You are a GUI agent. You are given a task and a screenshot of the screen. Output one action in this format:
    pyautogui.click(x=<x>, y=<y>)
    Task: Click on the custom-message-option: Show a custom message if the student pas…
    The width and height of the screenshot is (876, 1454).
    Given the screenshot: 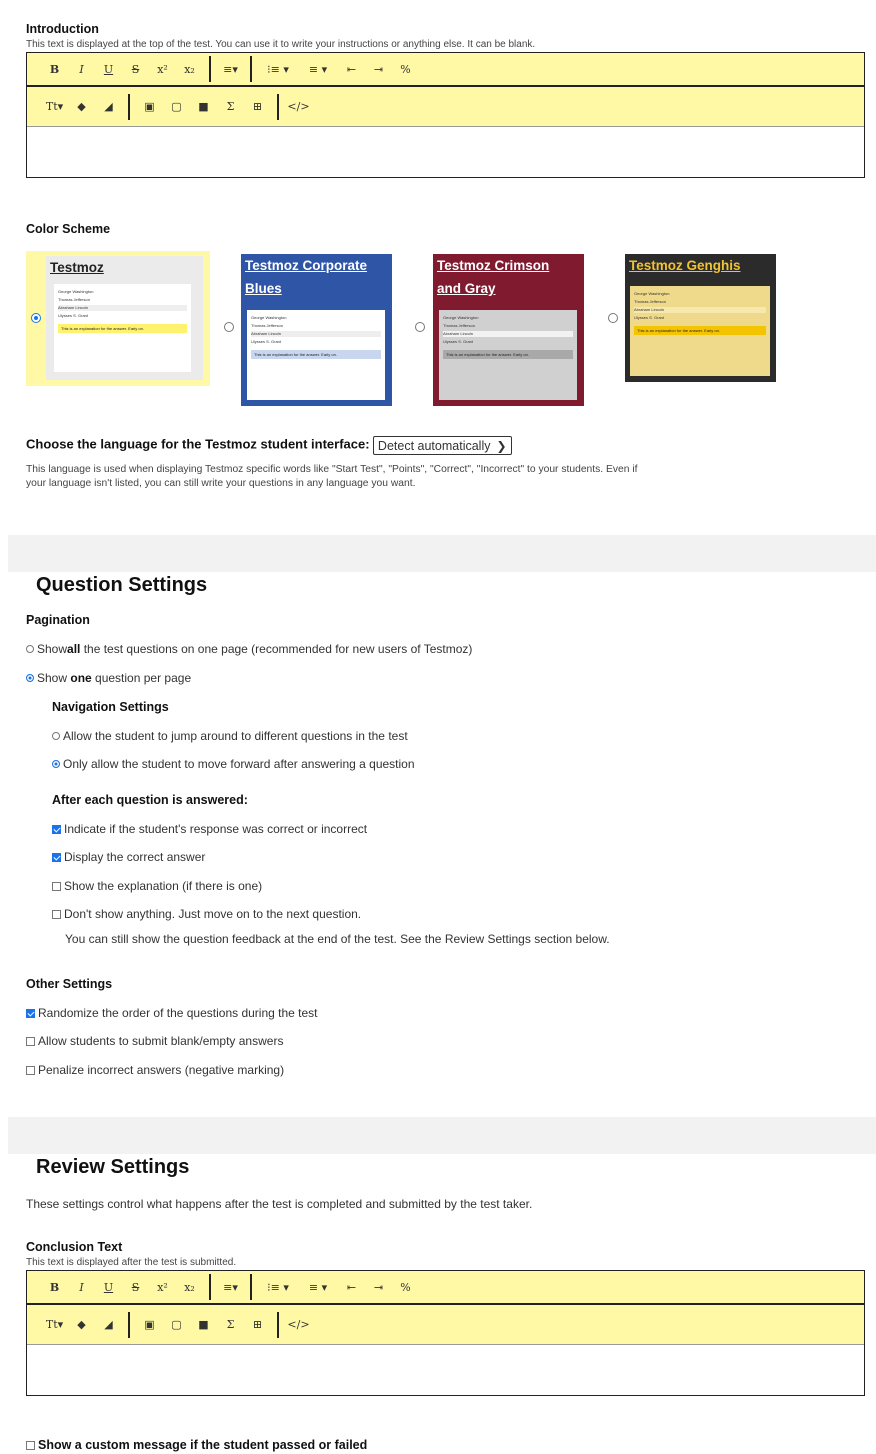 What is the action you would take?
    pyautogui.click(x=196, y=1445)
    